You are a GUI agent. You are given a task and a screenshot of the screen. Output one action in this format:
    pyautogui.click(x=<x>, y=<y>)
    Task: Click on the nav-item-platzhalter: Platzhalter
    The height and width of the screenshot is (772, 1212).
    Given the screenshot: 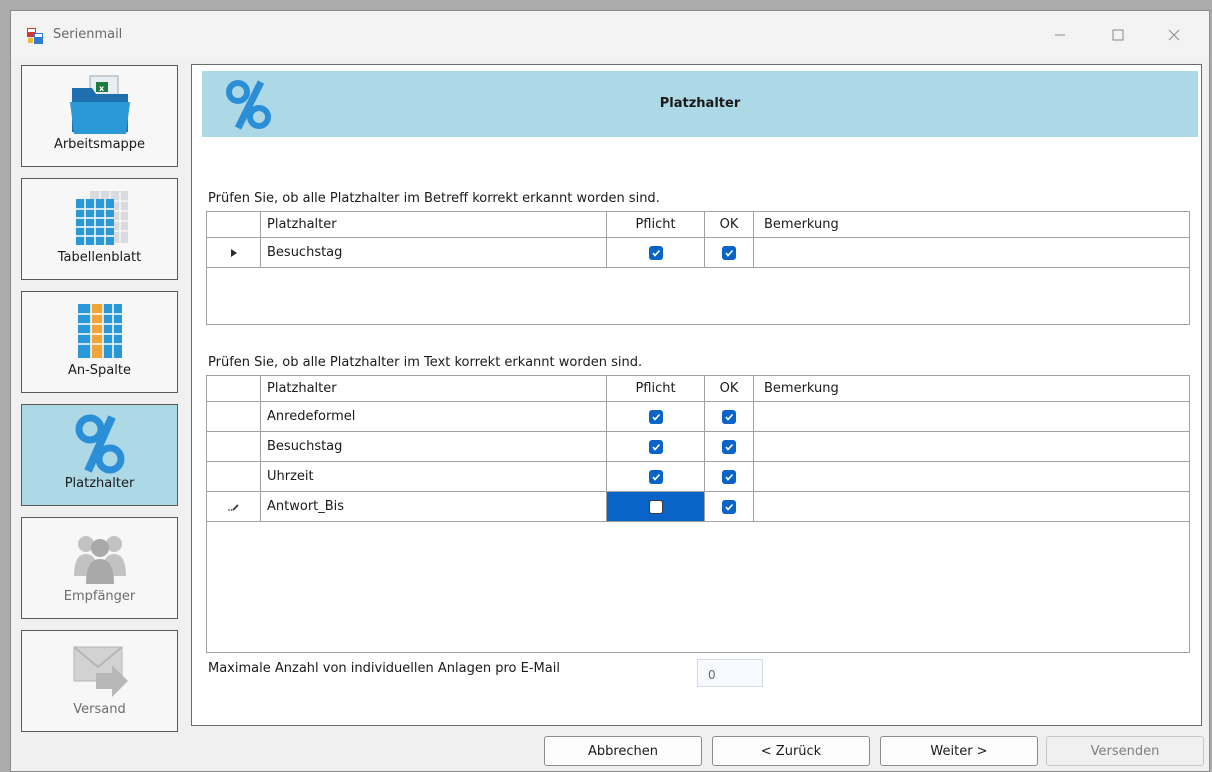 What is the action you would take?
    pyautogui.click(x=99, y=455)
    